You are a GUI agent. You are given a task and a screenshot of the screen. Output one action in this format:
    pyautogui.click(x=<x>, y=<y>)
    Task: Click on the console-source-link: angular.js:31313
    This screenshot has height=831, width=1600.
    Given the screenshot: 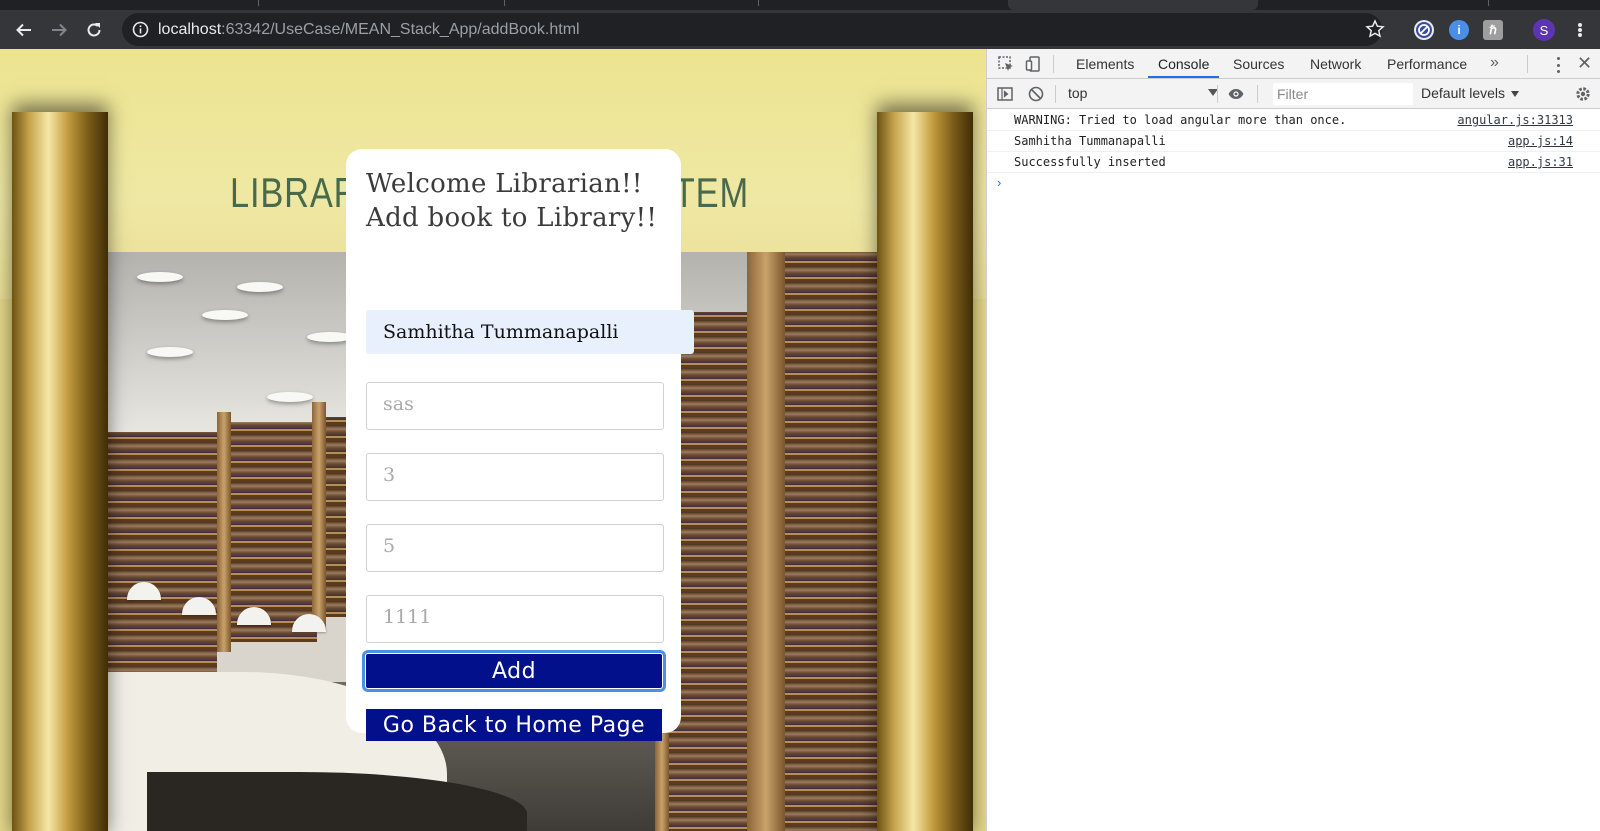 What is the action you would take?
    pyautogui.click(x=1515, y=120)
    